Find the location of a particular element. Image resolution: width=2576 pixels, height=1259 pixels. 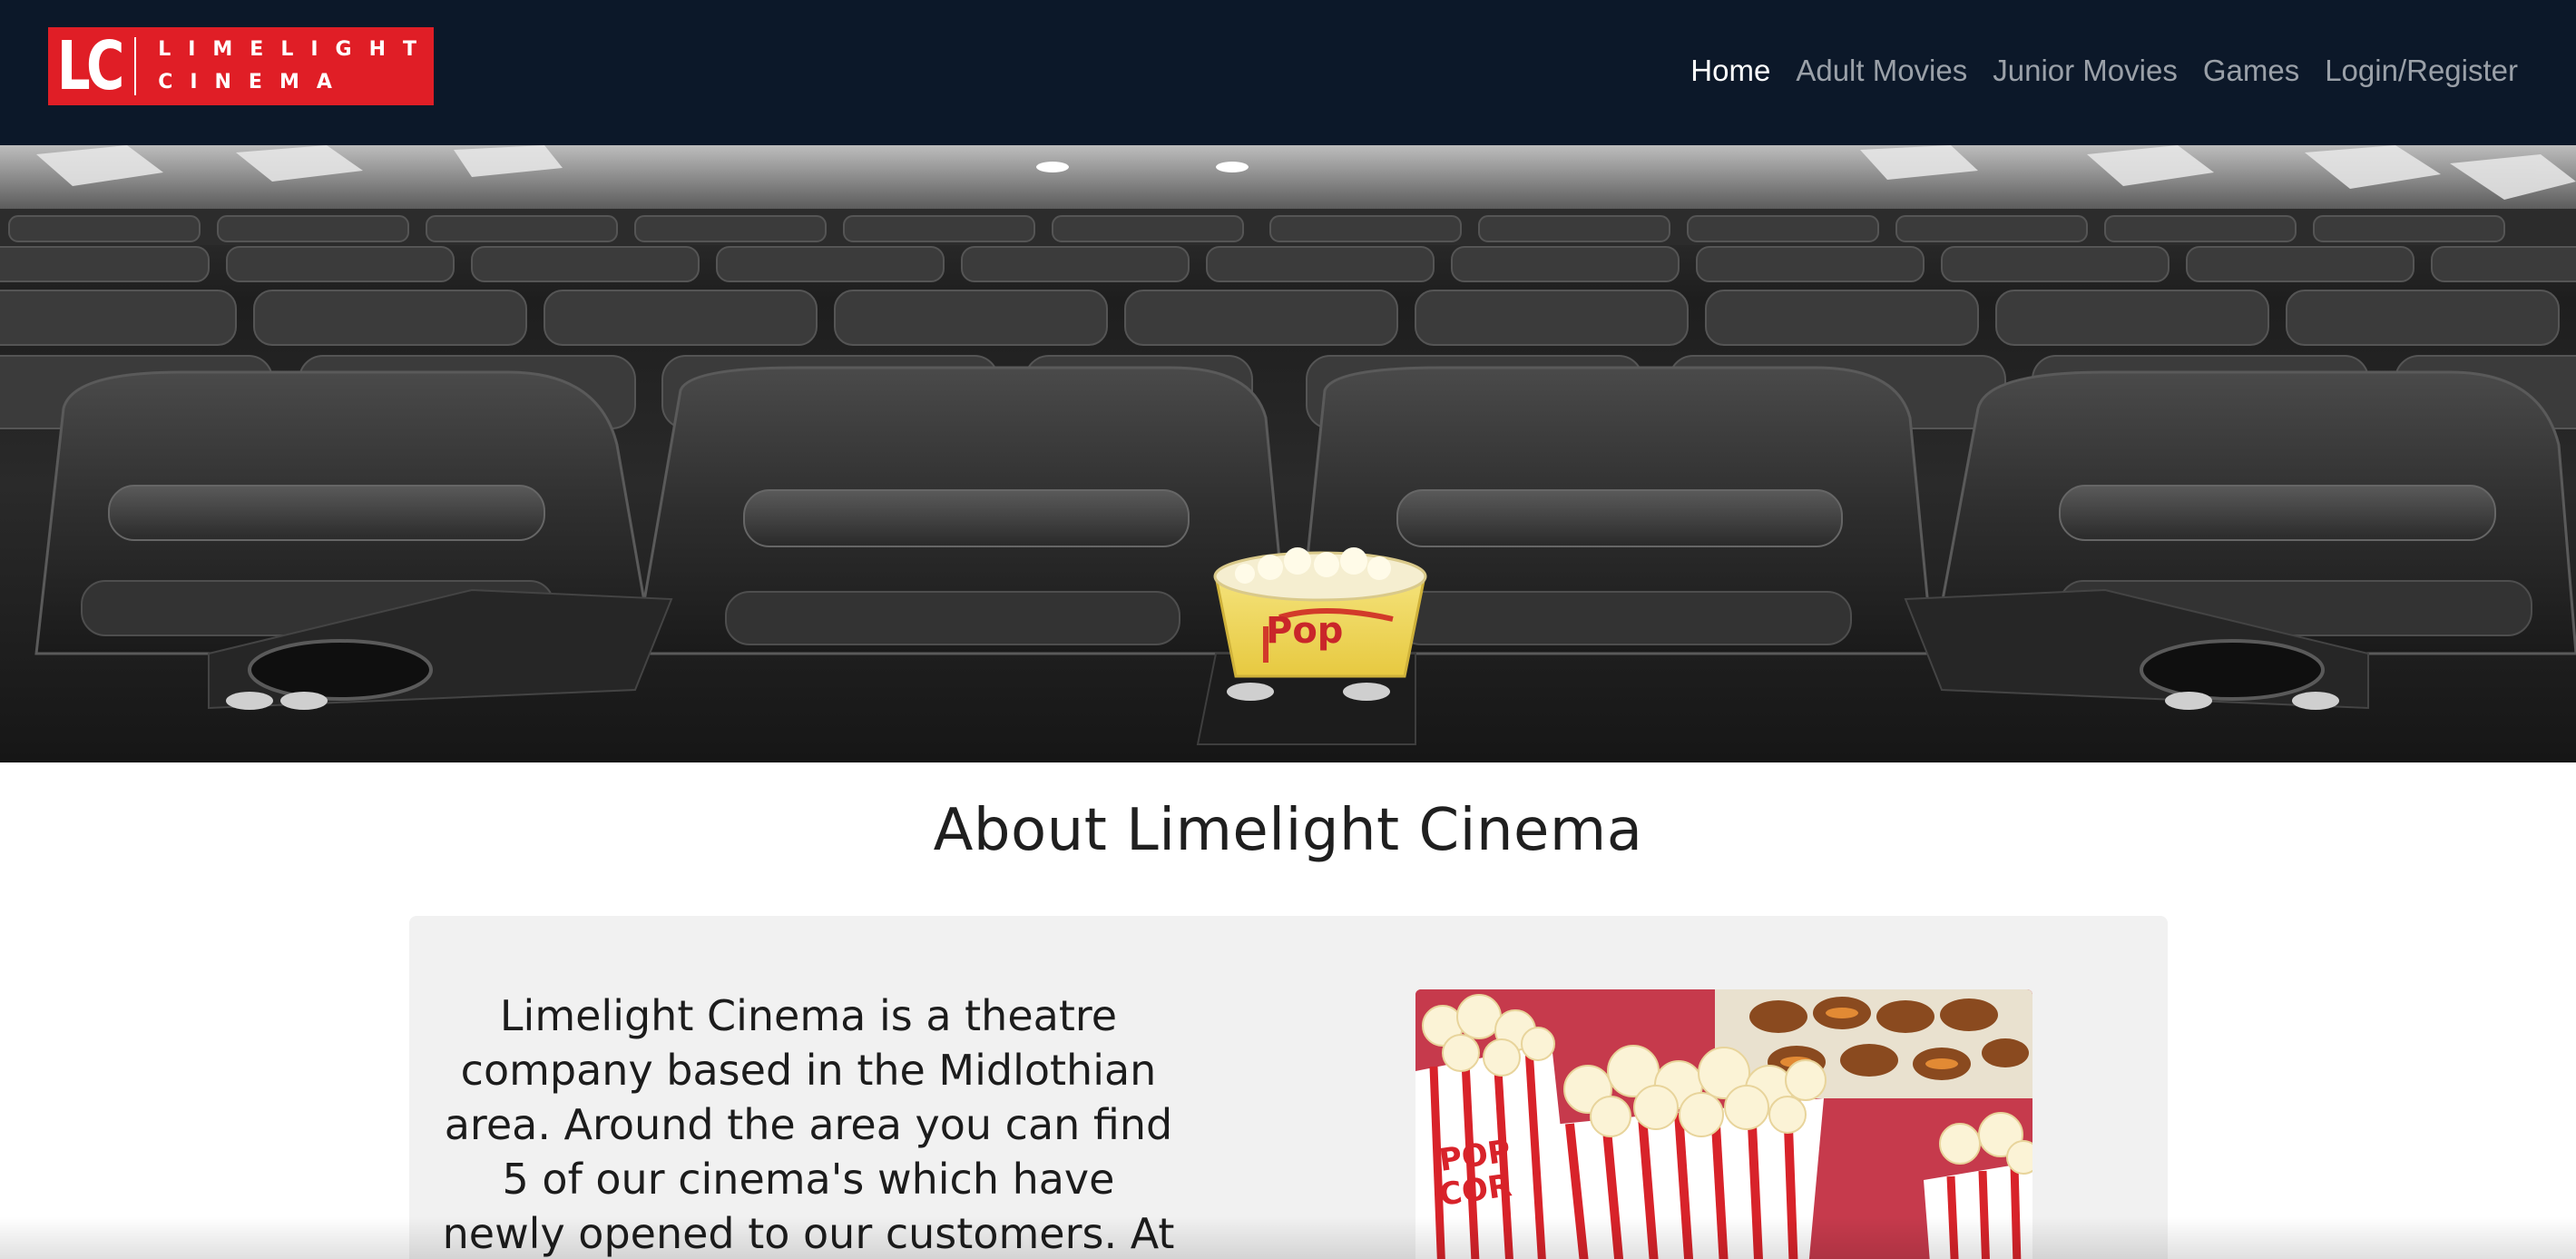

logo-words: LIMELIGHT CINEMA is located at coordinates (296, 66).